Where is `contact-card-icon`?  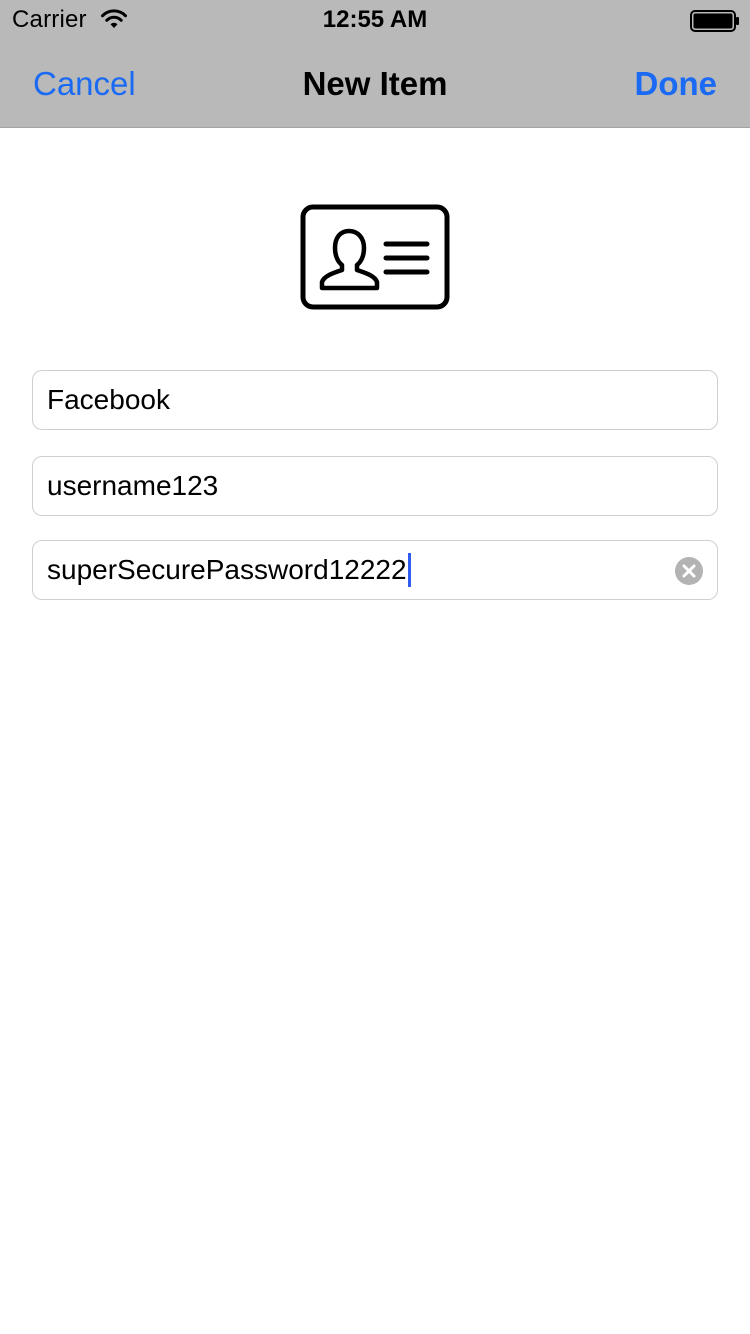
contact-card-icon is located at coordinates (375, 257).